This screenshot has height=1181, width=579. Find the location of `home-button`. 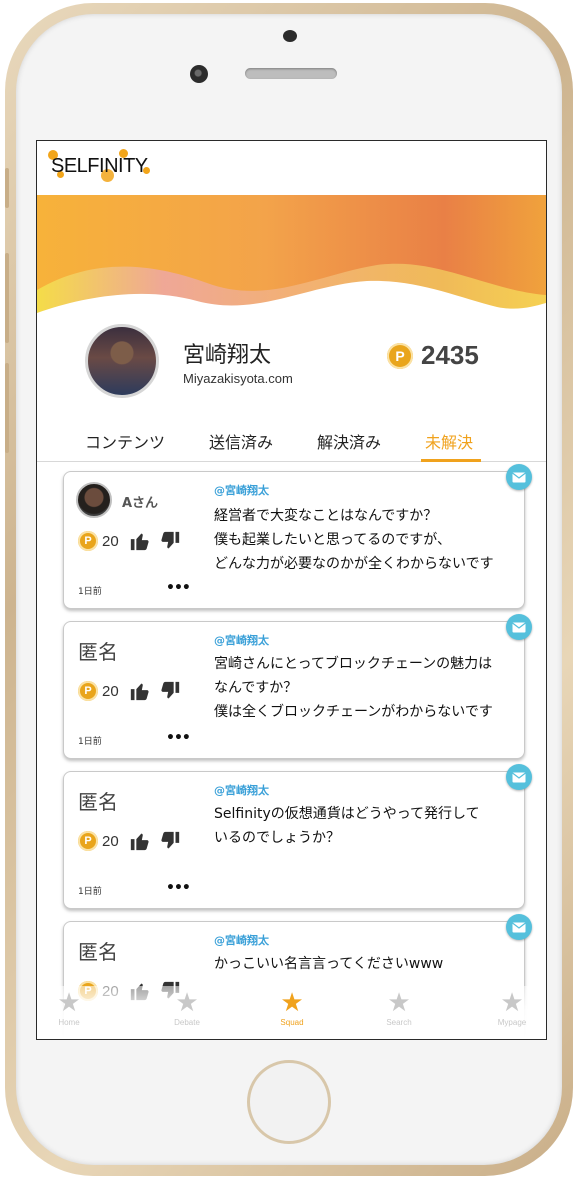

home-button is located at coordinates (289, 1102).